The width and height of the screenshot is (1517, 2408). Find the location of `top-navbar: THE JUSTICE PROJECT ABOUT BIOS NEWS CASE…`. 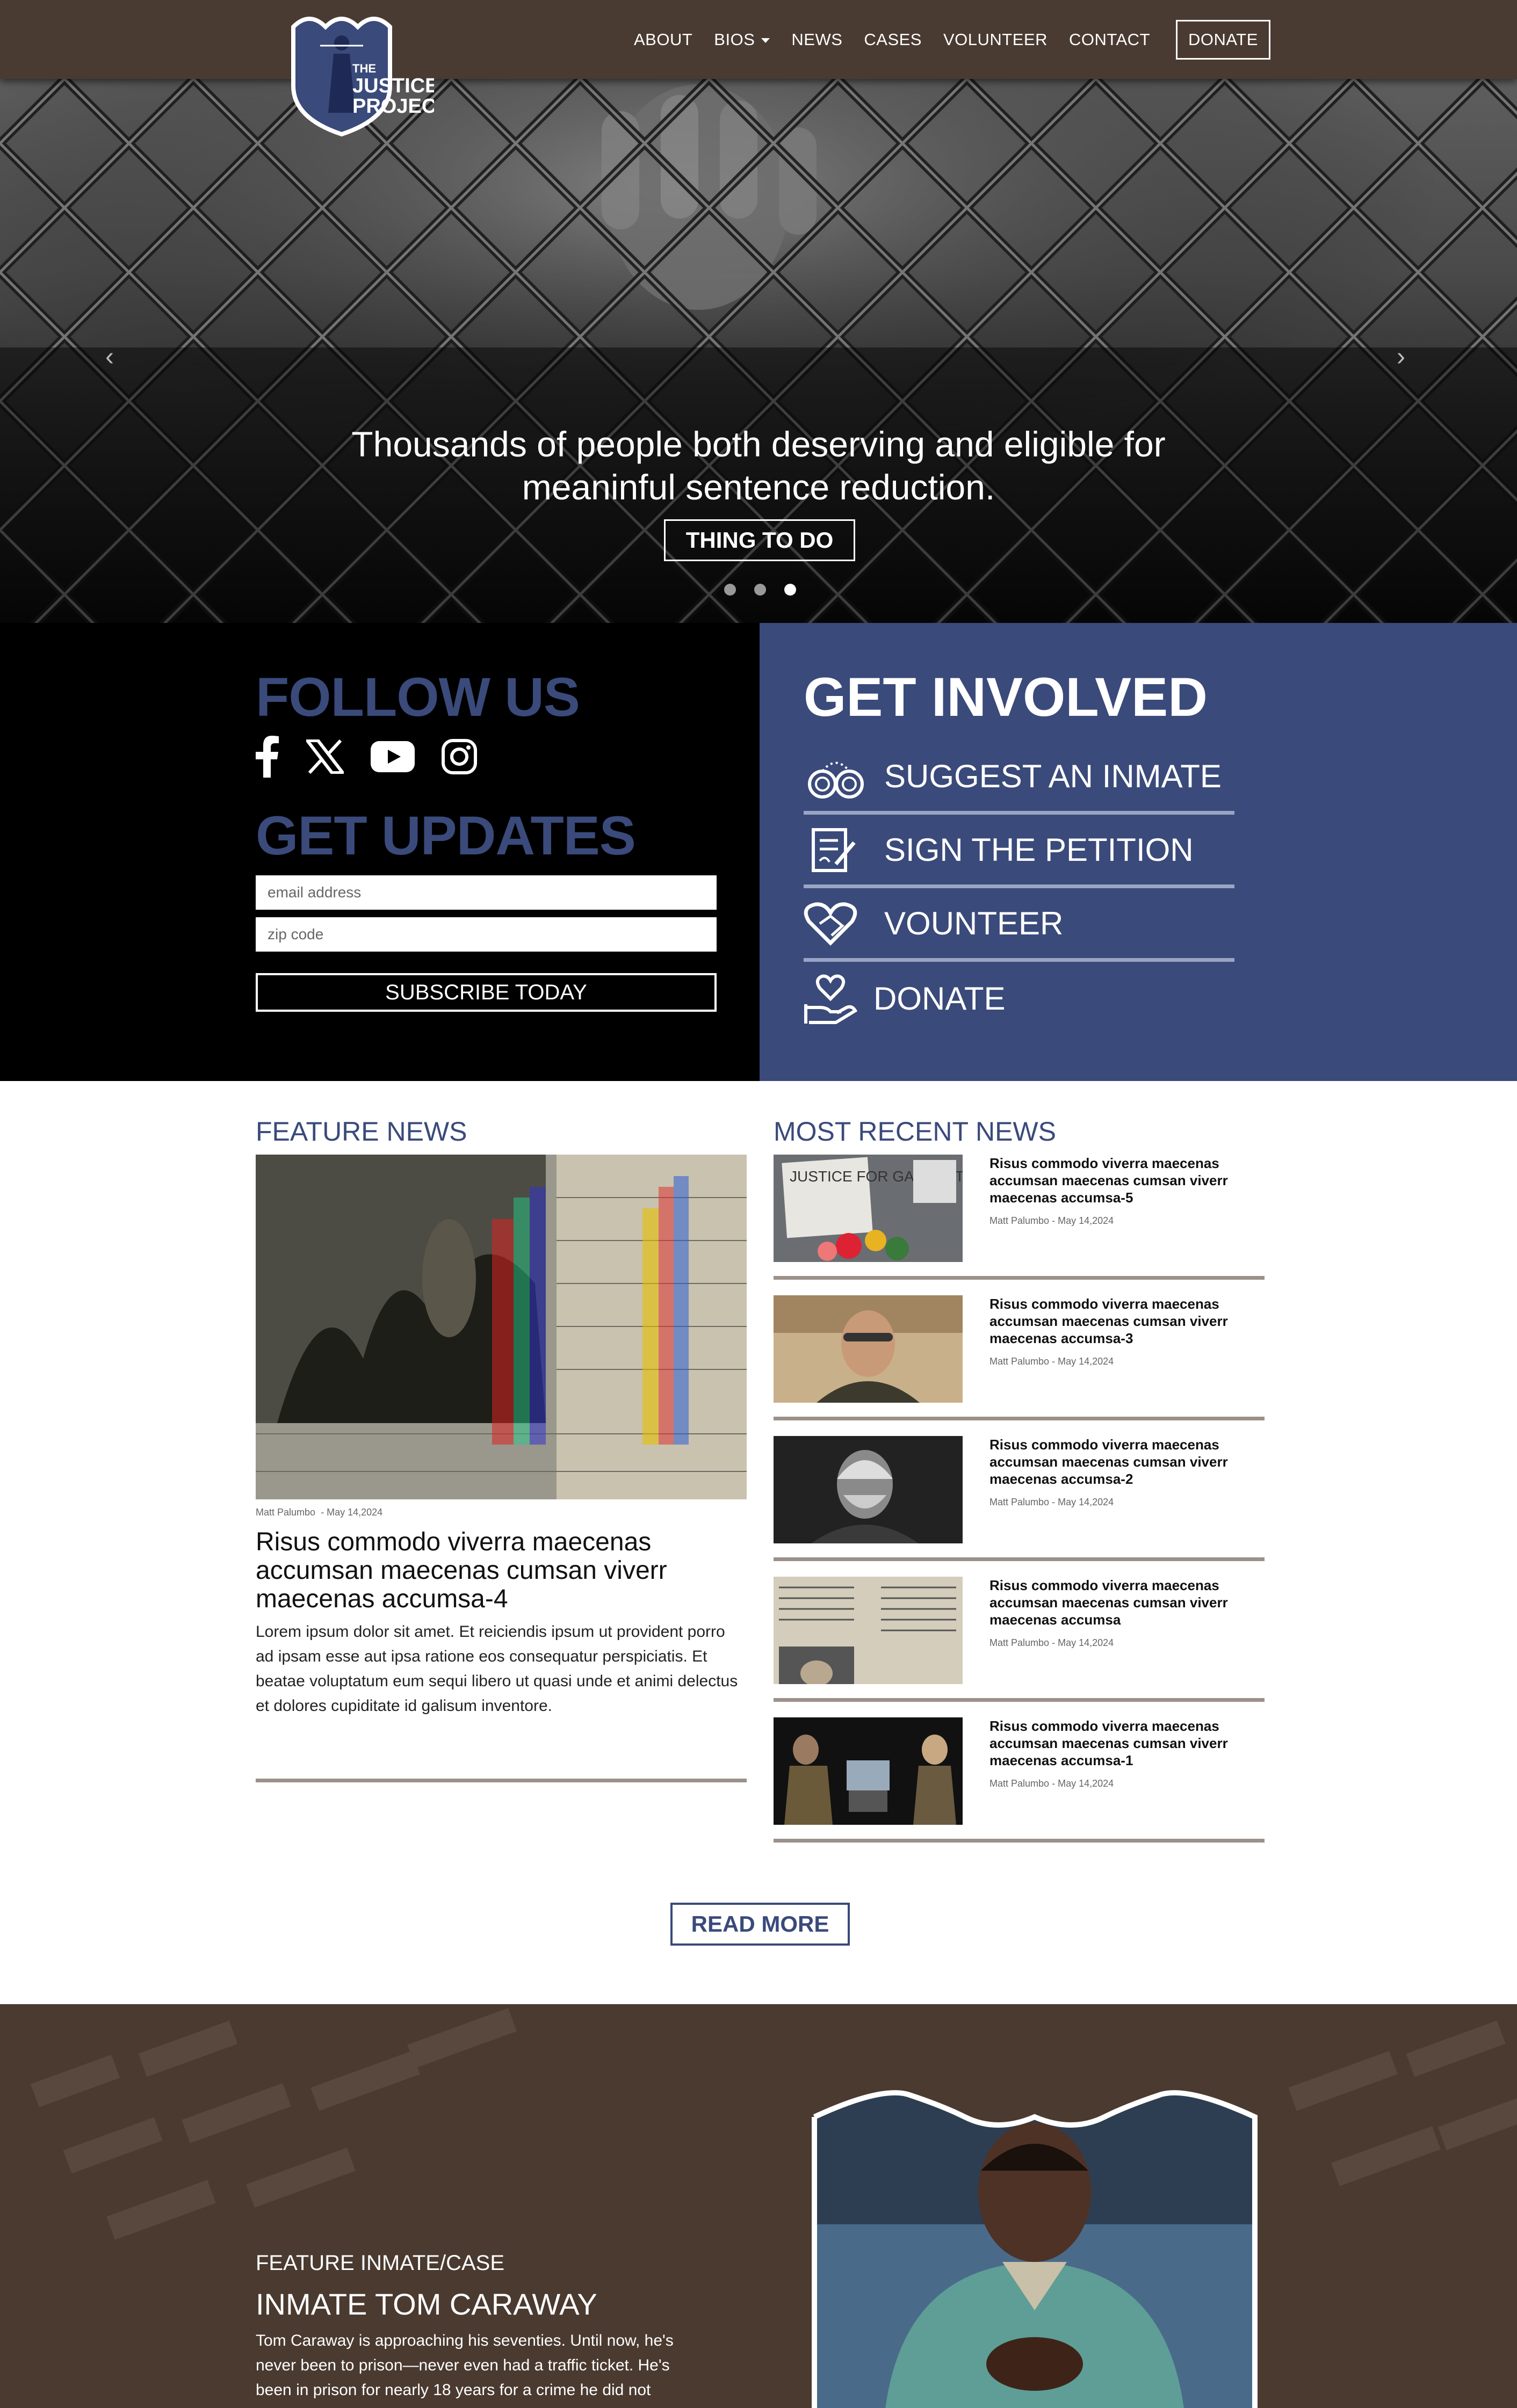

top-navbar: THE JUSTICE PROJECT ABOUT BIOS NEWS CASE… is located at coordinates (758, 68).